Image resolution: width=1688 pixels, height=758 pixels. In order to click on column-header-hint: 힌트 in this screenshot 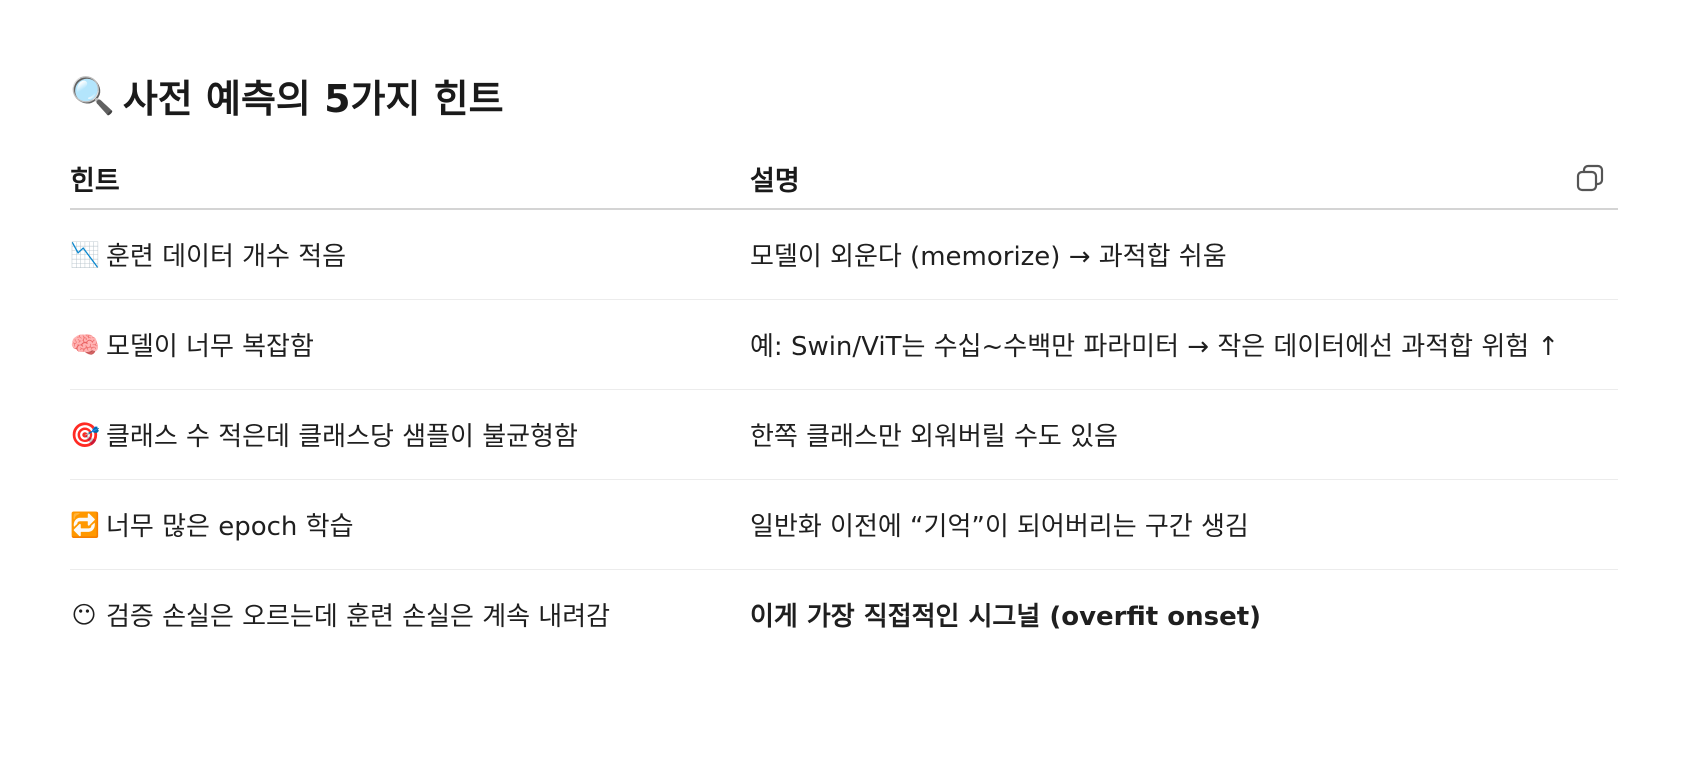, I will do `click(410, 179)`.